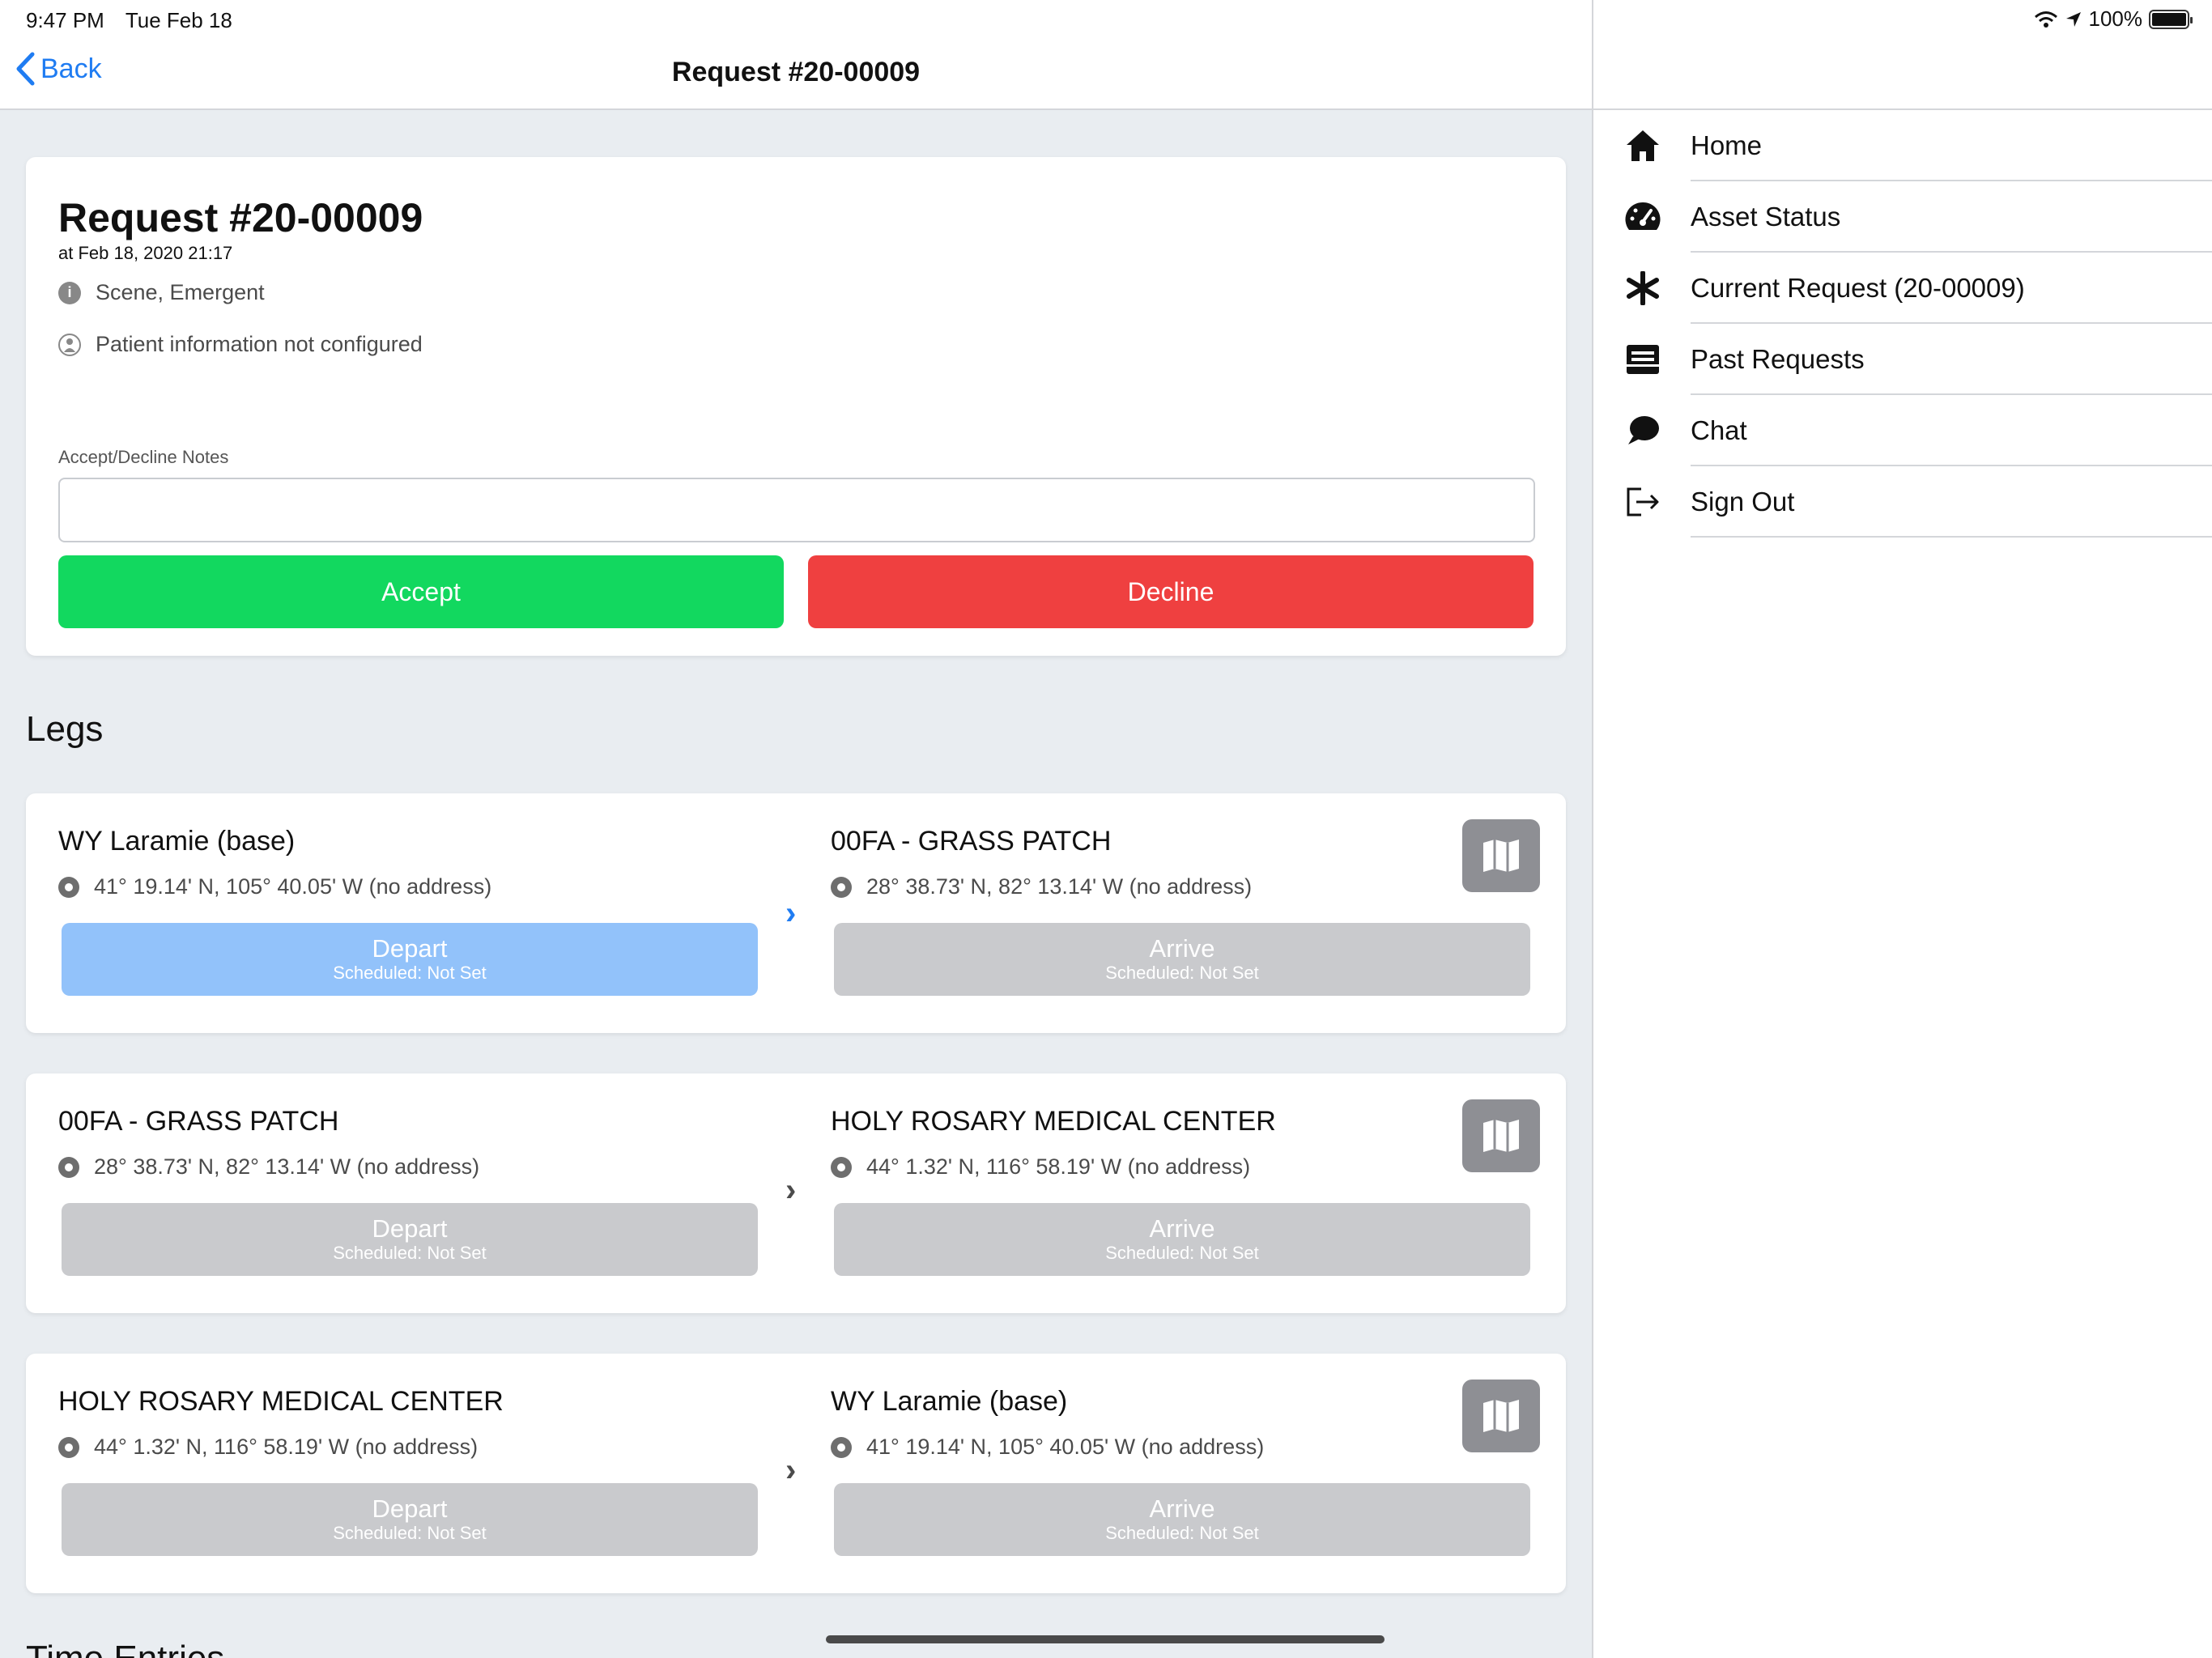 The height and width of the screenshot is (1658, 2212). Describe the element at coordinates (1727, 145) in the screenshot. I see `menu-label: Home` at that location.